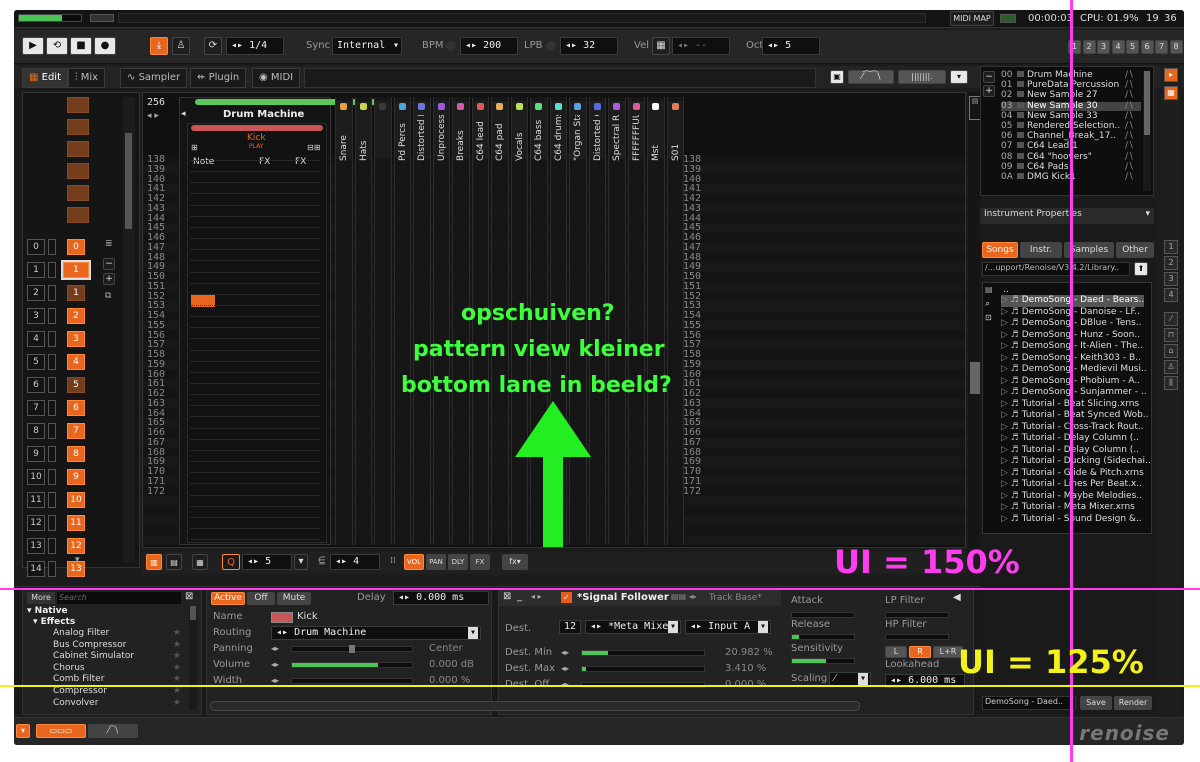  I want to click on close-icon: ⊠, so click(507, 596).